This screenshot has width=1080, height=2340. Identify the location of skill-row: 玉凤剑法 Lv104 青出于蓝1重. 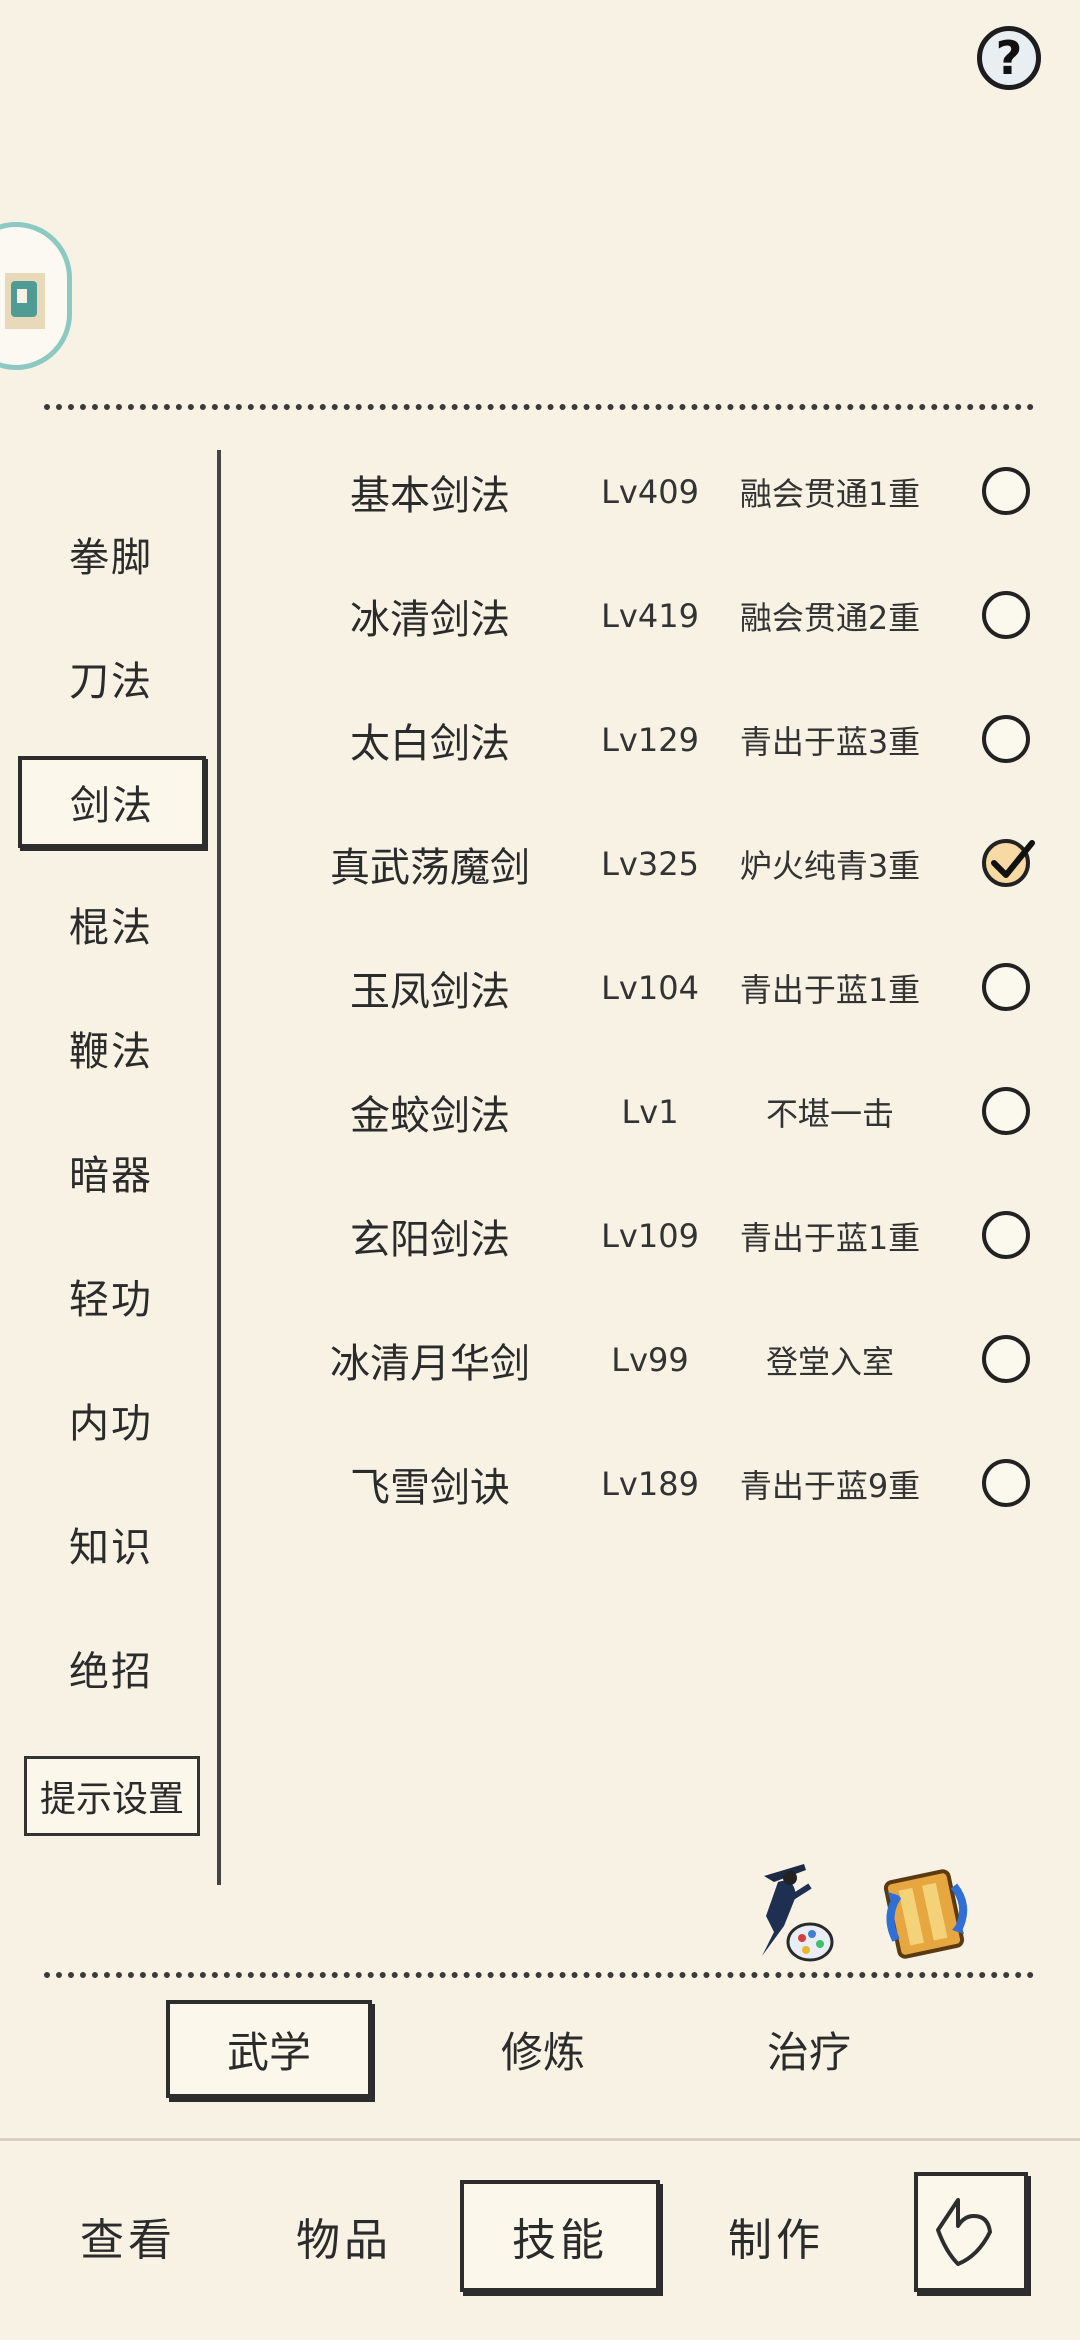
(640, 988).